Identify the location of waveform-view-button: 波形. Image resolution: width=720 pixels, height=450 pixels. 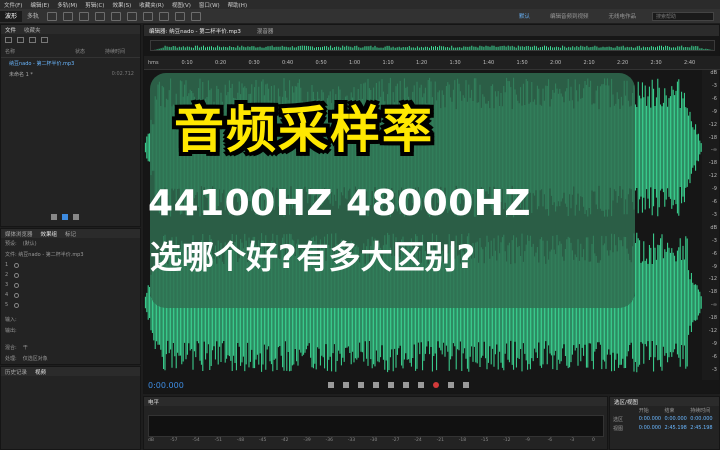
(11, 16).